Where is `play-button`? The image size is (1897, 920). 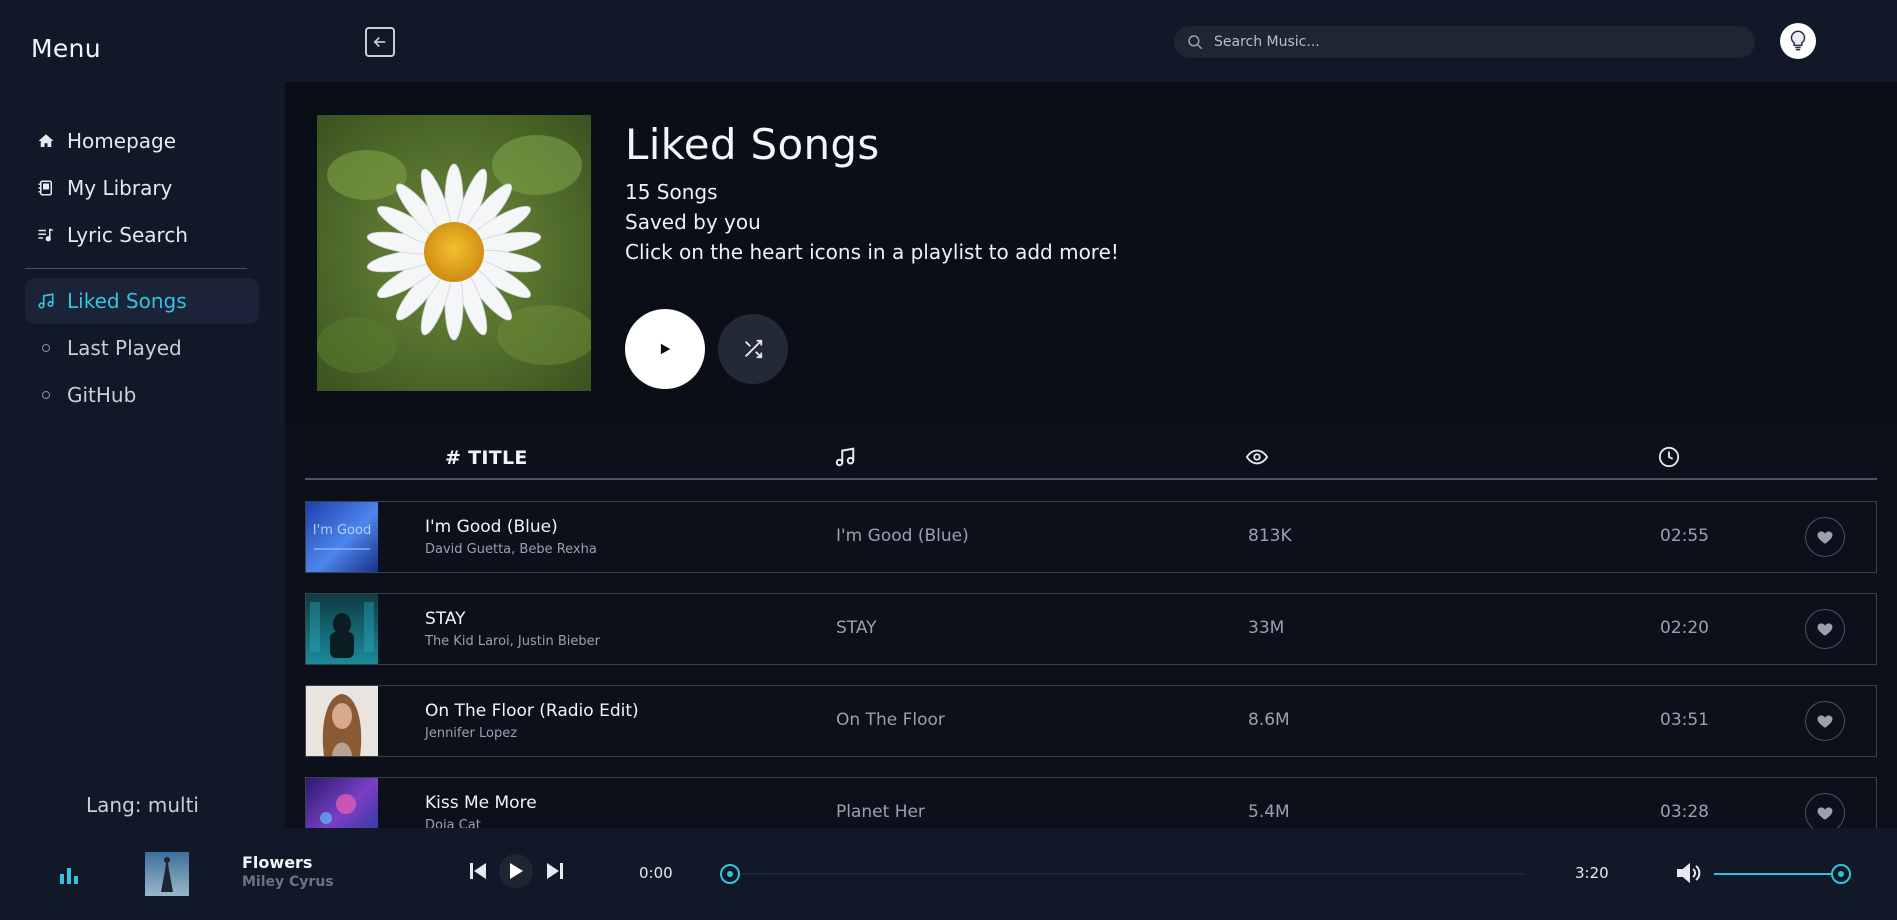
play-button is located at coordinates (516, 871).